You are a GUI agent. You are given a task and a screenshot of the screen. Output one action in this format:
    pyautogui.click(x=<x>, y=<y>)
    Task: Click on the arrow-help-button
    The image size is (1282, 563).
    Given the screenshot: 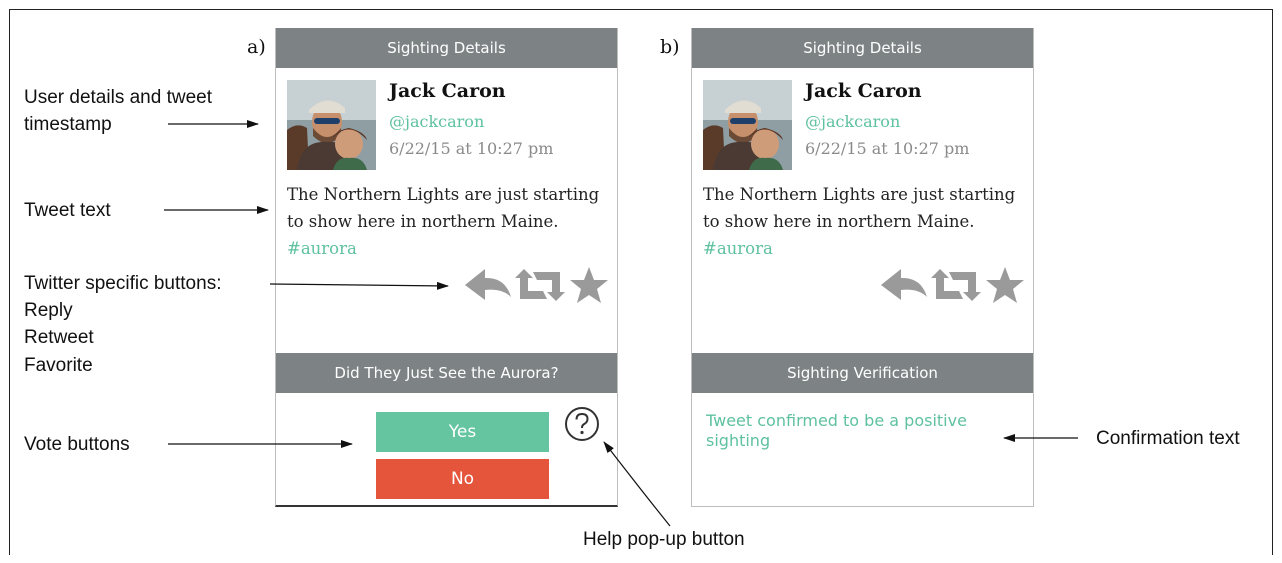 What is the action you would take?
    pyautogui.click(x=637, y=484)
    